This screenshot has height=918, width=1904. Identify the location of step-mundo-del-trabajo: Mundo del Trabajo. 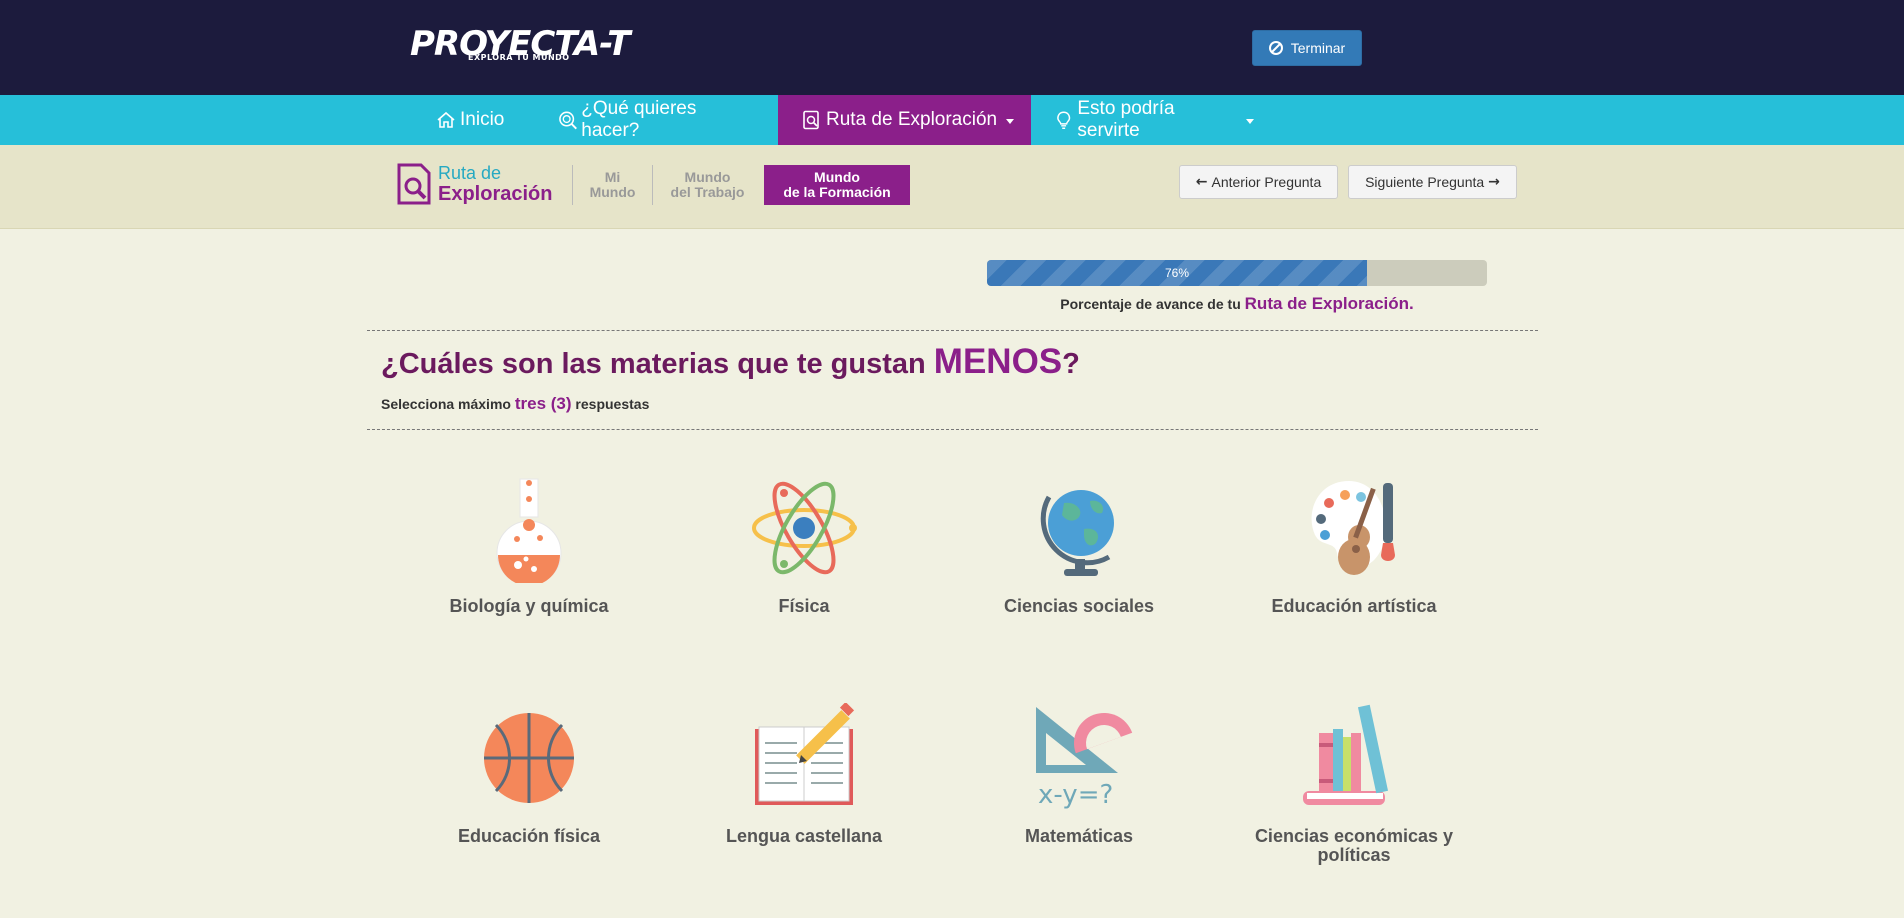
(707, 185).